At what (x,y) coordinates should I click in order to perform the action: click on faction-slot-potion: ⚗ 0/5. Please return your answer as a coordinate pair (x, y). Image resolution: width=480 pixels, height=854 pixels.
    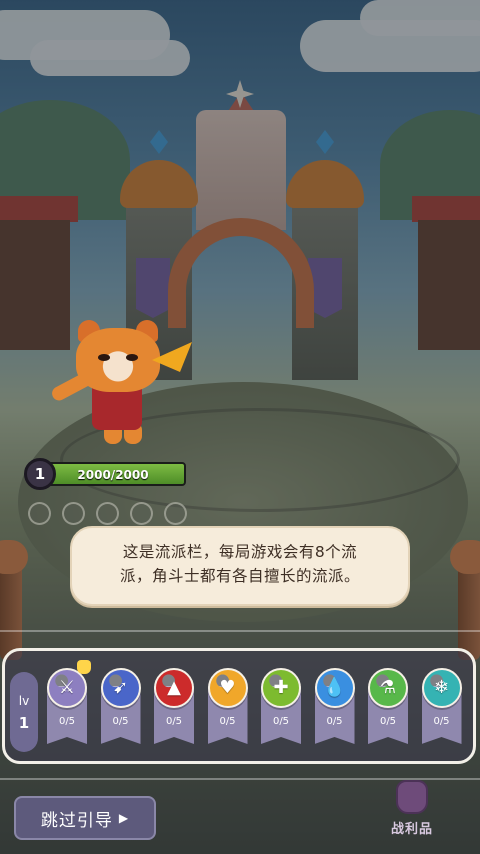
    Looking at the image, I should click on (388, 707).